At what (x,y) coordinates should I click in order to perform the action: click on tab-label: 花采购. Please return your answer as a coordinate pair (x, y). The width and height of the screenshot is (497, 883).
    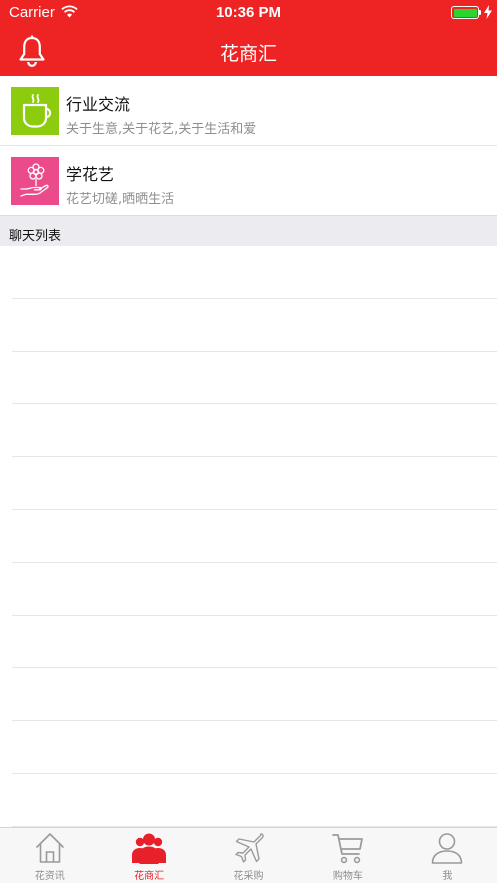
    Looking at the image, I should click on (248, 876).